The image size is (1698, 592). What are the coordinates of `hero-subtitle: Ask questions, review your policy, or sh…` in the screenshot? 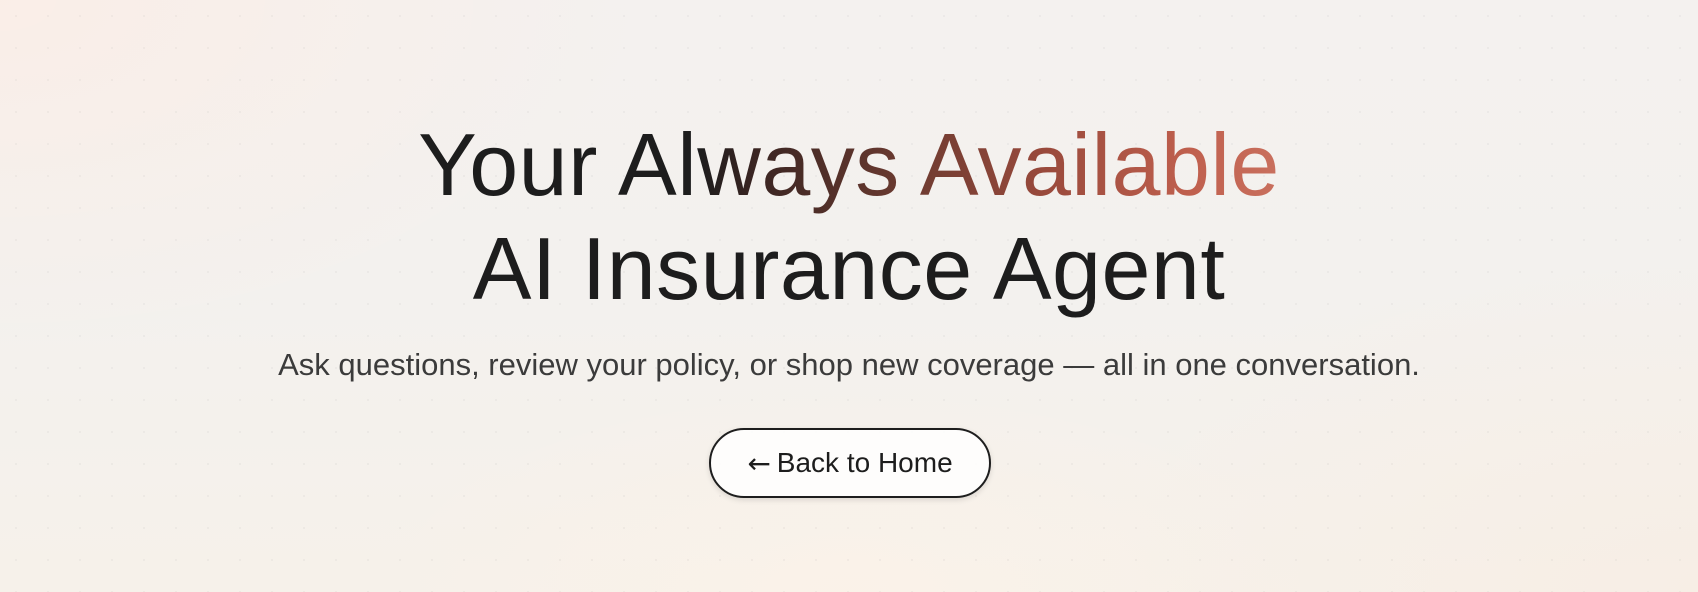 It's located at (849, 364).